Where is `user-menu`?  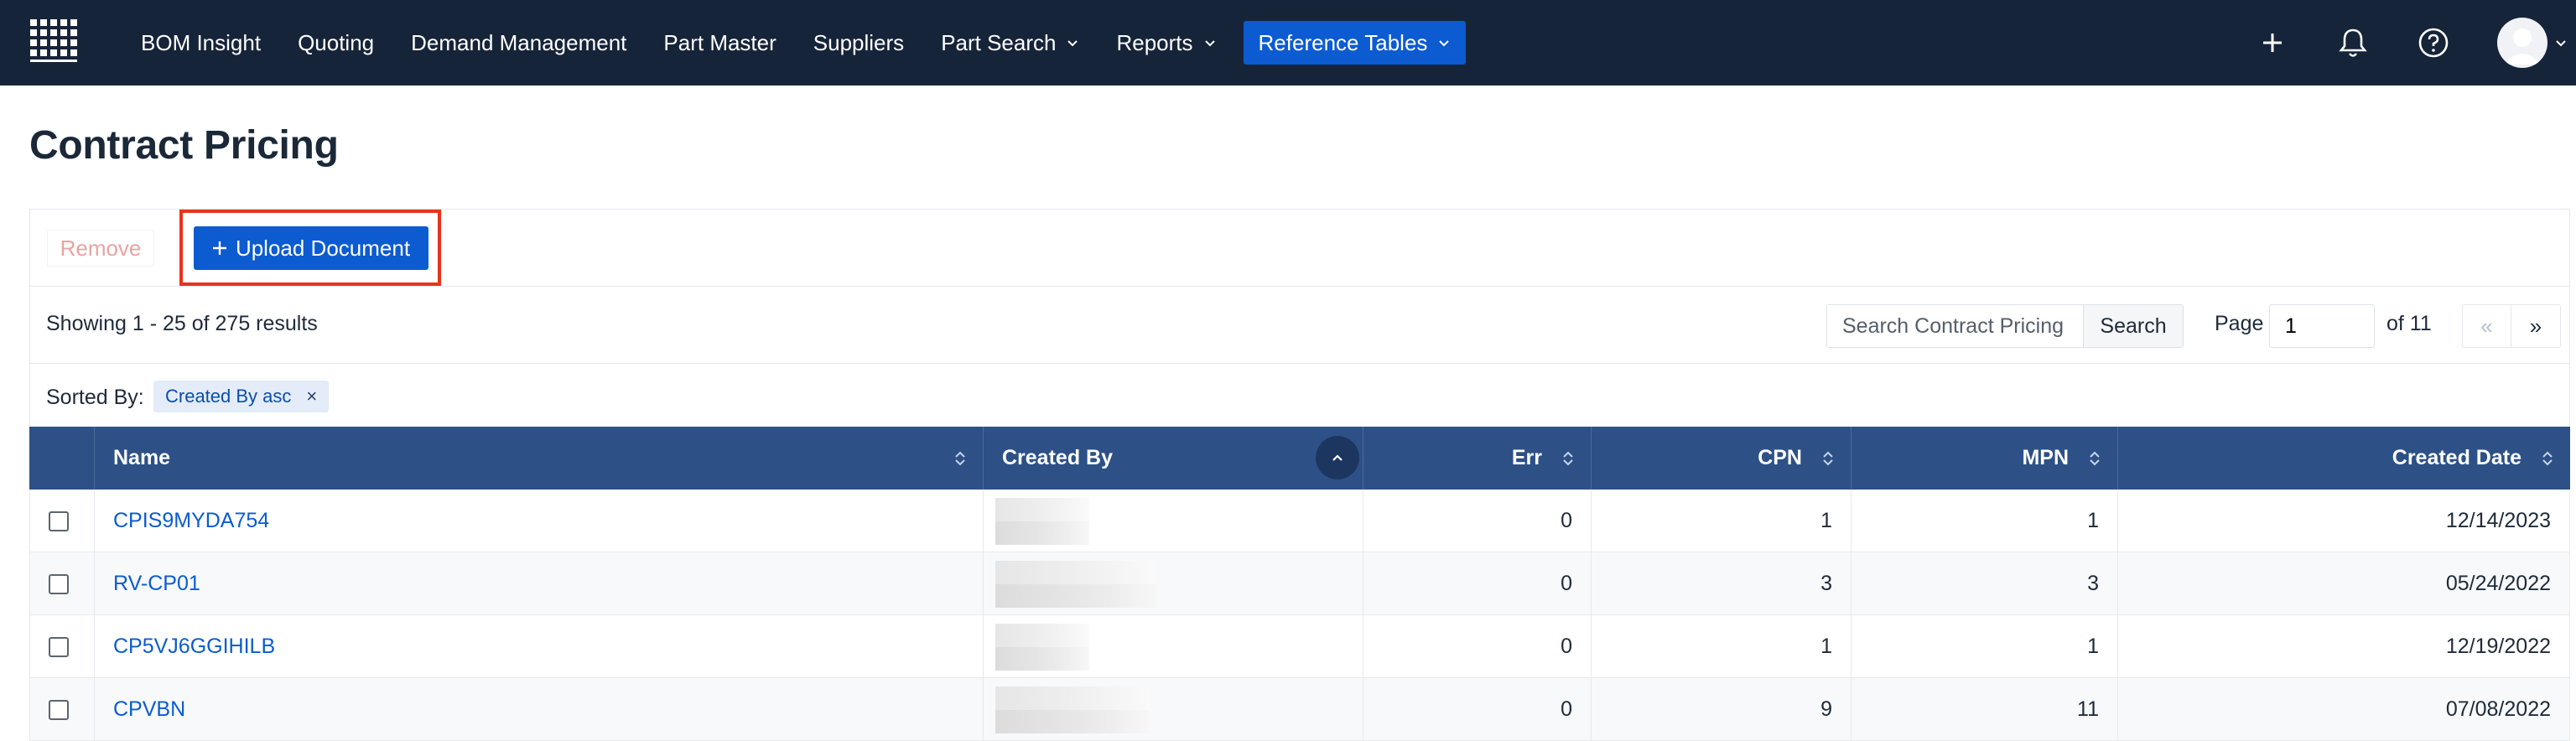 user-menu is located at coordinates (2532, 43).